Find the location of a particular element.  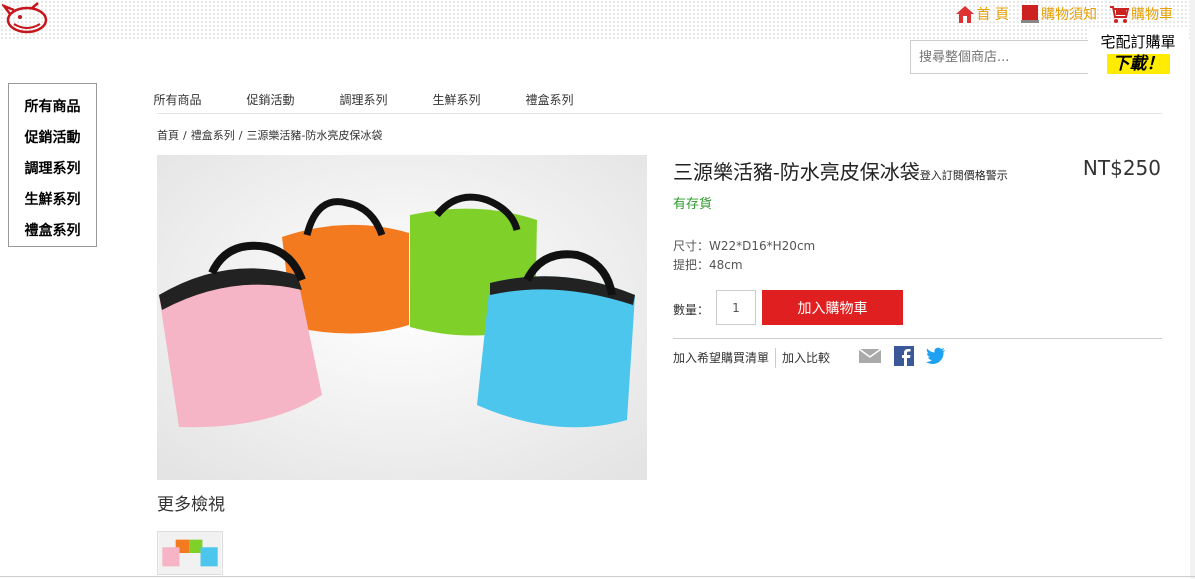

nav-item-fresh: 生鮮系列 is located at coordinates (456, 99).